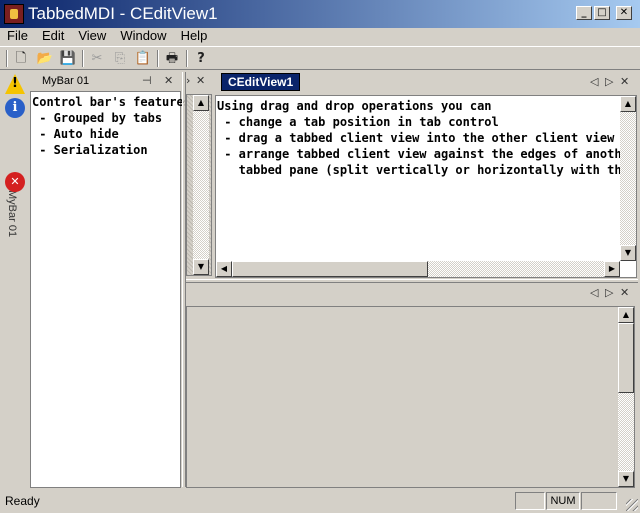  What do you see at coordinates (425, 82) in the screenshot?
I see `editor-tab-bar: CEditView1 ◁ ▷ ✕` at bounding box center [425, 82].